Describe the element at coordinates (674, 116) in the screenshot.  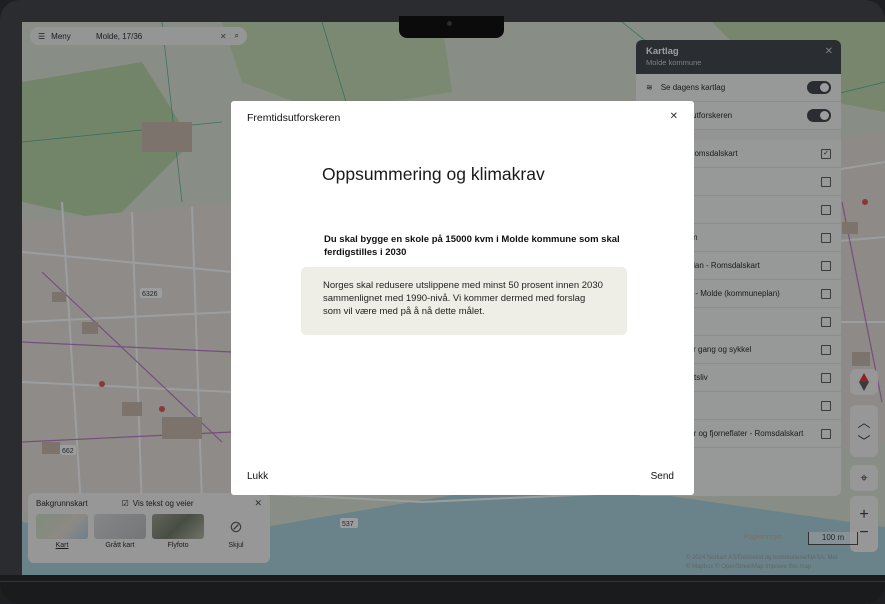
I see `close-icon: ✕` at that location.